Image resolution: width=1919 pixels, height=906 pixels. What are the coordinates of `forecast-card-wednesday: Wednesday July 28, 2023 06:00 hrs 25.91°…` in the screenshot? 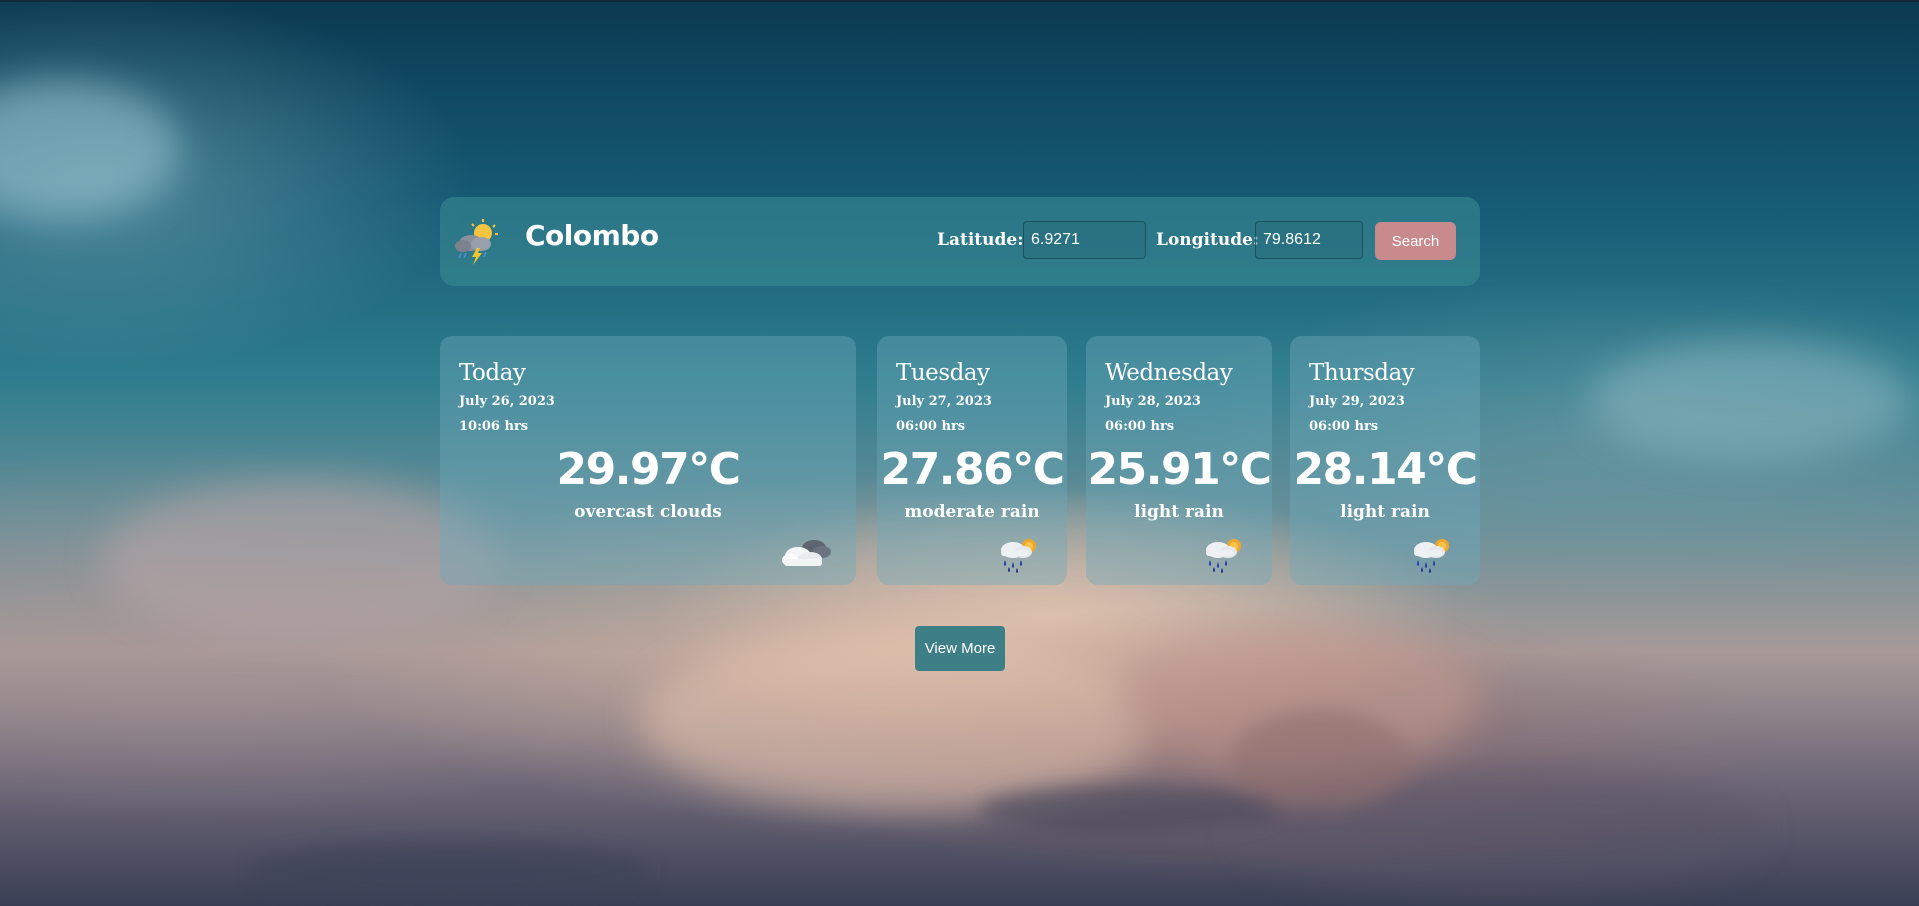 It's located at (1179, 460).